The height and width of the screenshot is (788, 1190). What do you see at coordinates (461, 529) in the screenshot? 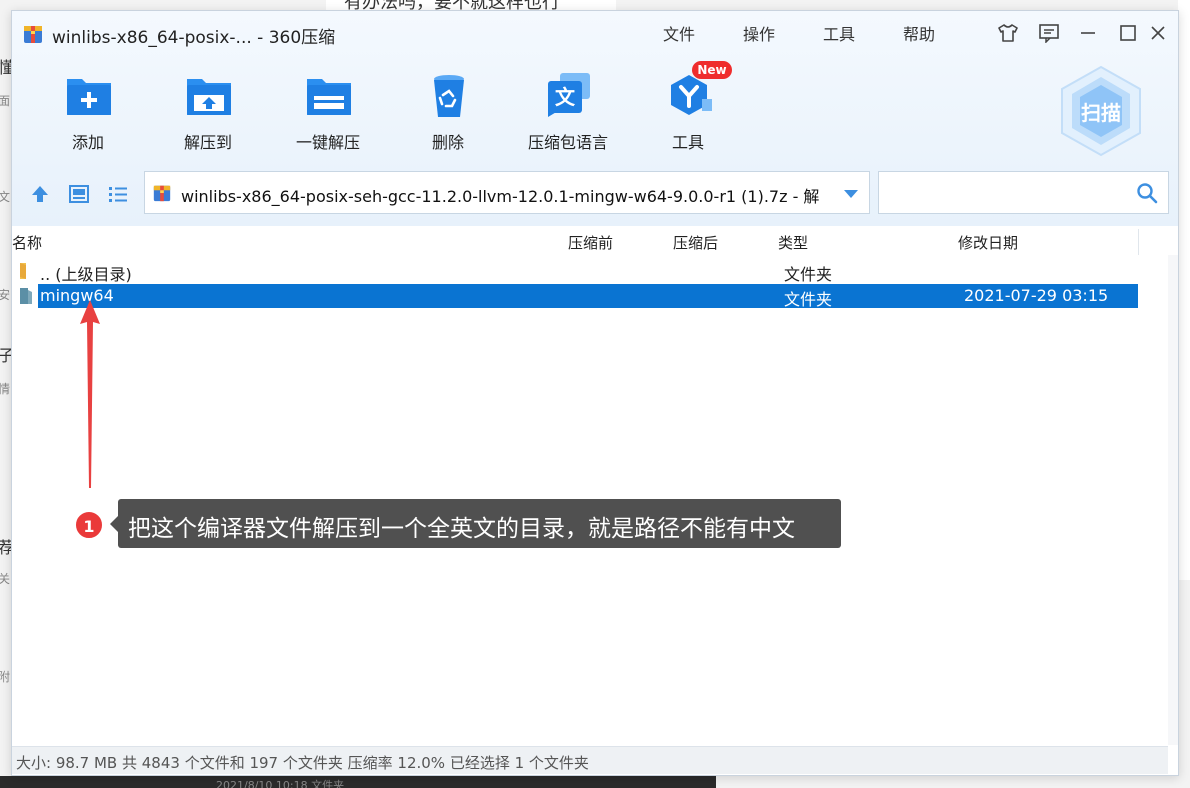
I see `annotation-text: 把这个编译器文件解压到一个全英文的目录，就是路径不能有中文` at bounding box center [461, 529].